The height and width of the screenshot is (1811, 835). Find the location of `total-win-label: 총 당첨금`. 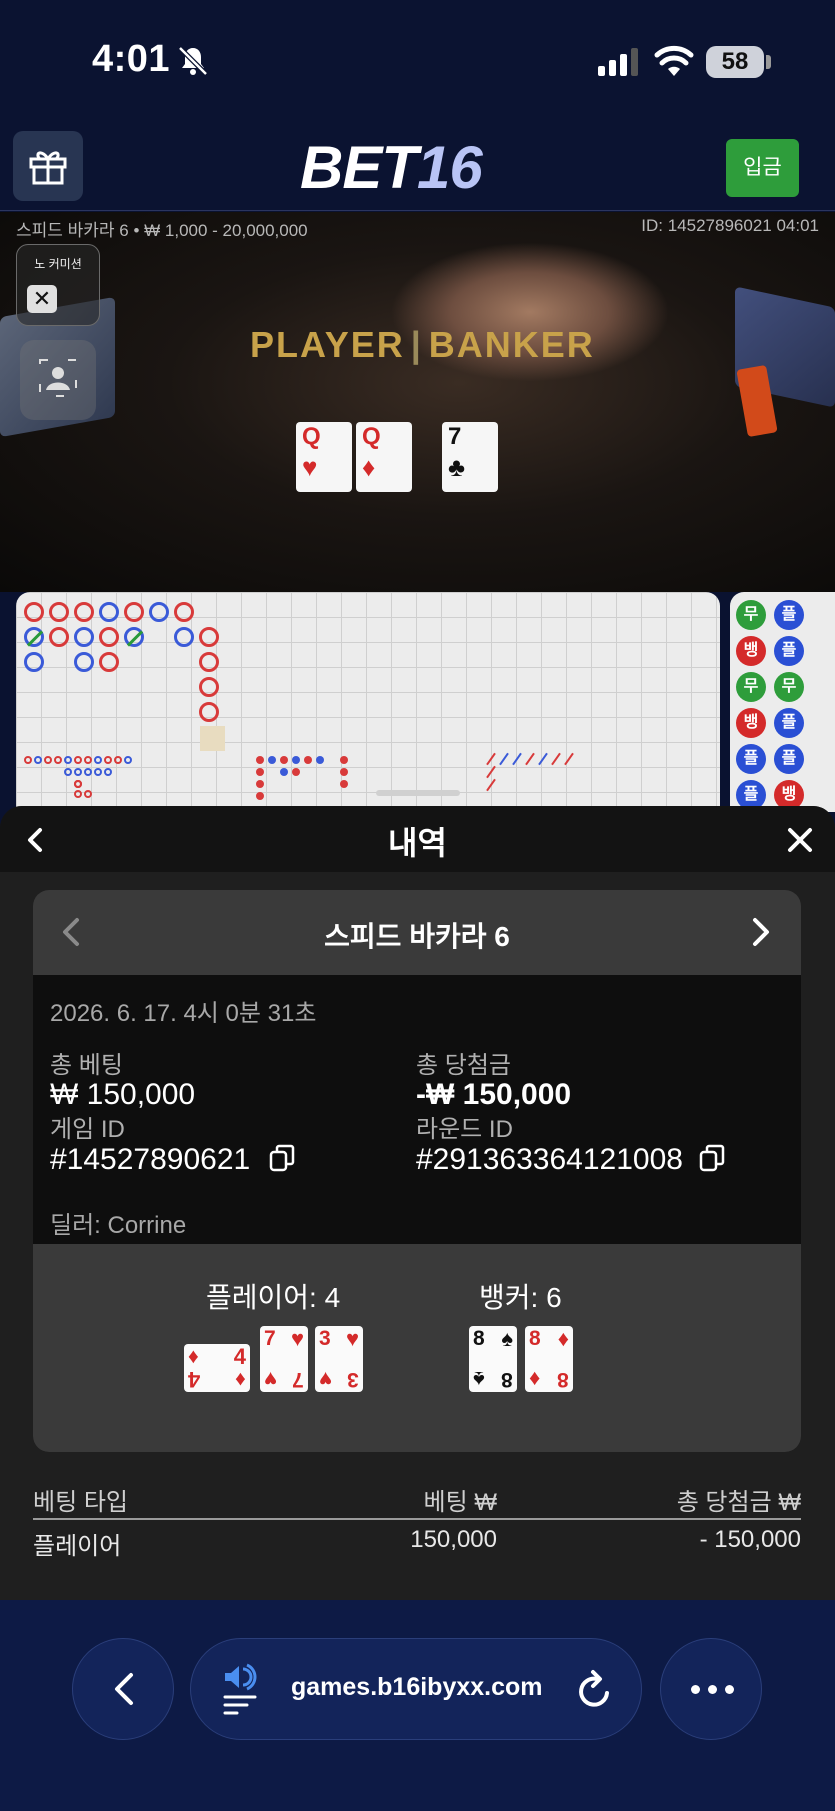

total-win-label: 총 당첨금 is located at coordinates (463, 1065).